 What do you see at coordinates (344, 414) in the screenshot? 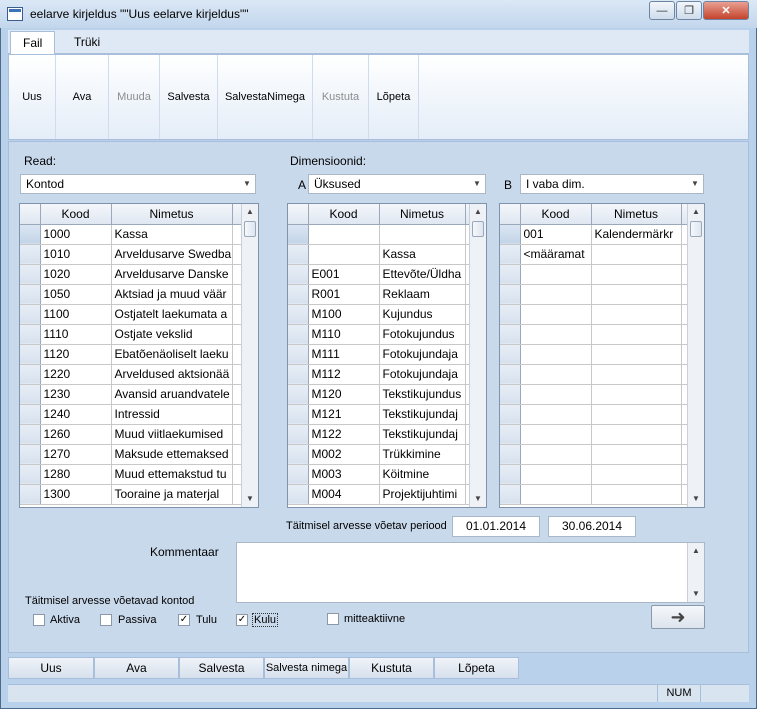
I see `cell-kood: M121` at bounding box center [344, 414].